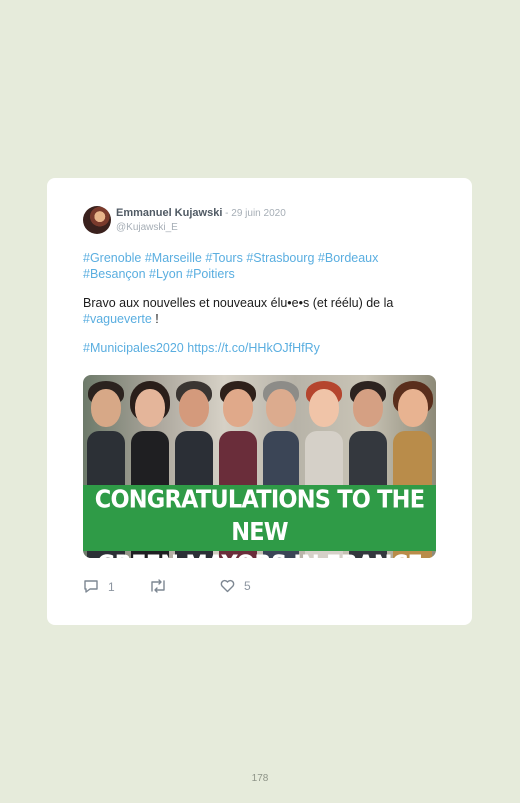 The height and width of the screenshot is (803, 520). What do you see at coordinates (258, 213) in the screenshot?
I see `tweet-date: 29 juin 2020` at bounding box center [258, 213].